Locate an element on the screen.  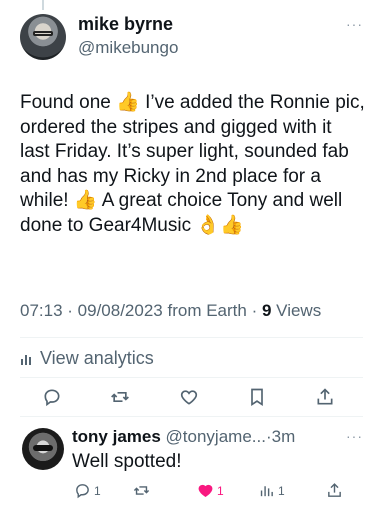
bookmark-icon is located at coordinates (256, 397).